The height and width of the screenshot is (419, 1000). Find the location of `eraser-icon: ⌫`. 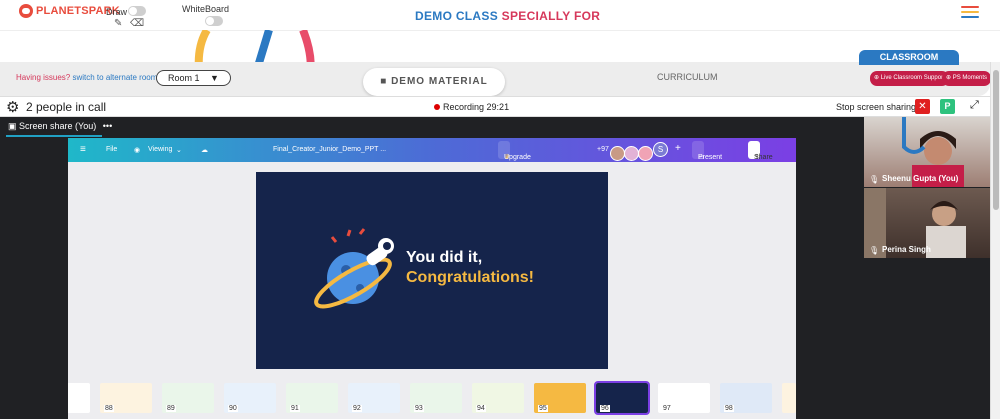

eraser-icon: ⌫ is located at coordinates (137, 23).